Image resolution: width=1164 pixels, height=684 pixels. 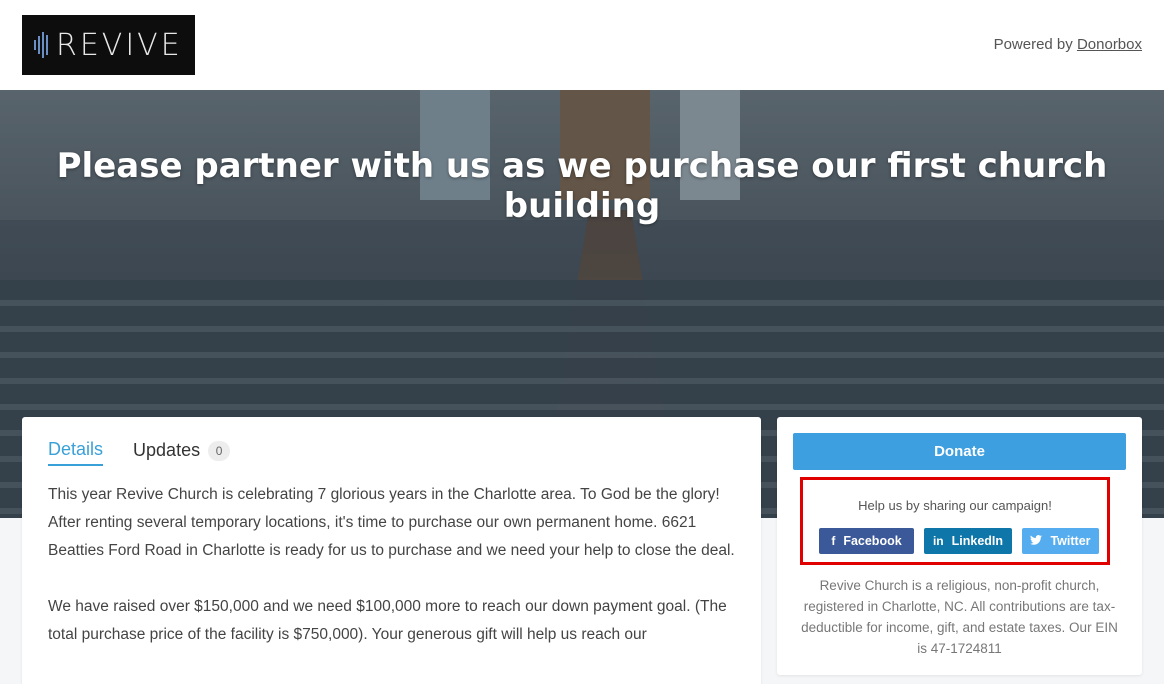 I want to click on linkedin-icon: in, so click(x=938, y=541).